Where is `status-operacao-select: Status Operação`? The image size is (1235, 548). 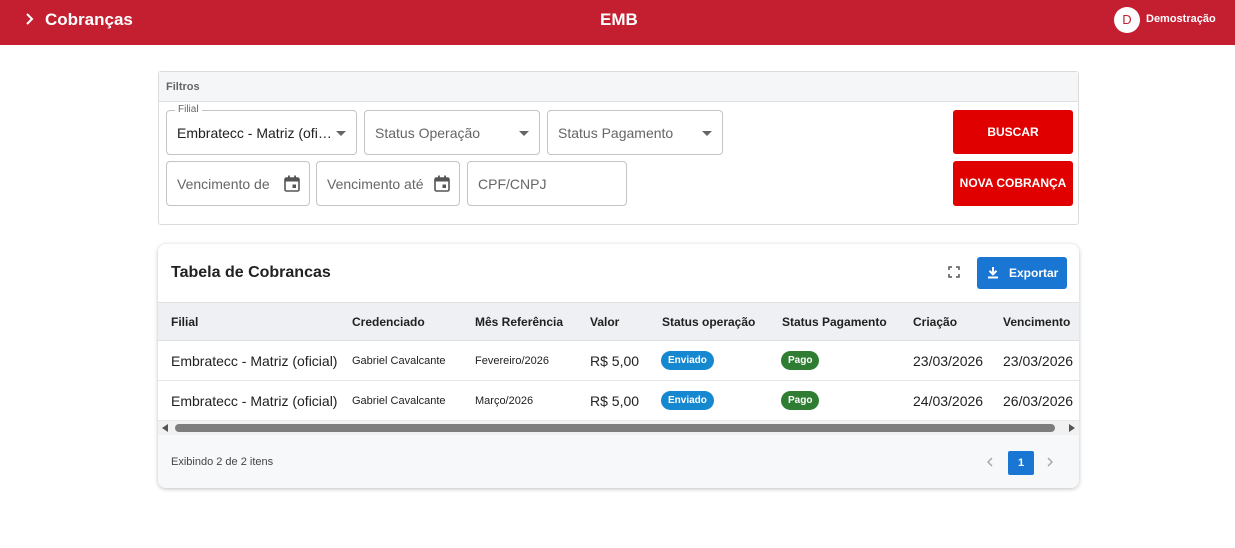
status-operacao-select: Status Operação is located at coordinates (452, 132).